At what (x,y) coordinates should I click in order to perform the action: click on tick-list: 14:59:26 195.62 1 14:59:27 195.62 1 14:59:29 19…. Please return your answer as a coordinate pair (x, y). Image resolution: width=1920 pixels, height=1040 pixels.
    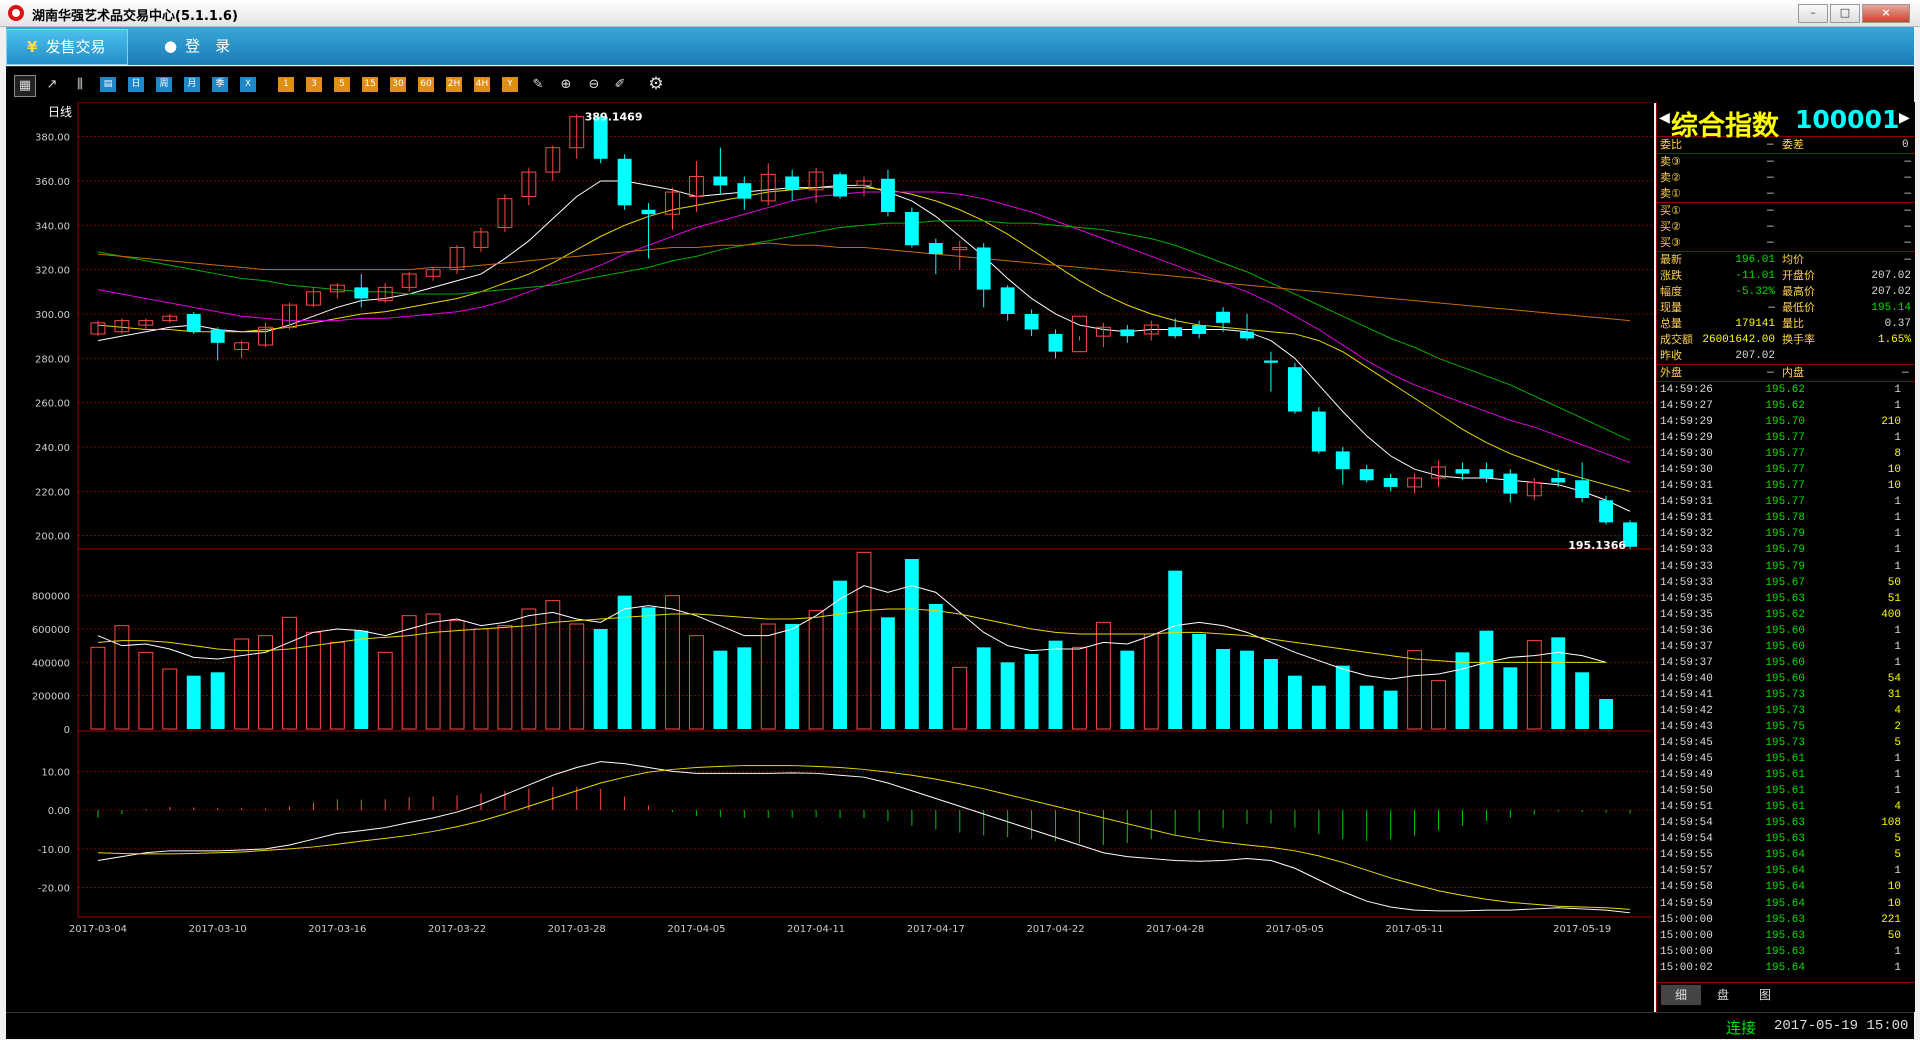
    Looking at the image, I should click on (1786, 679).